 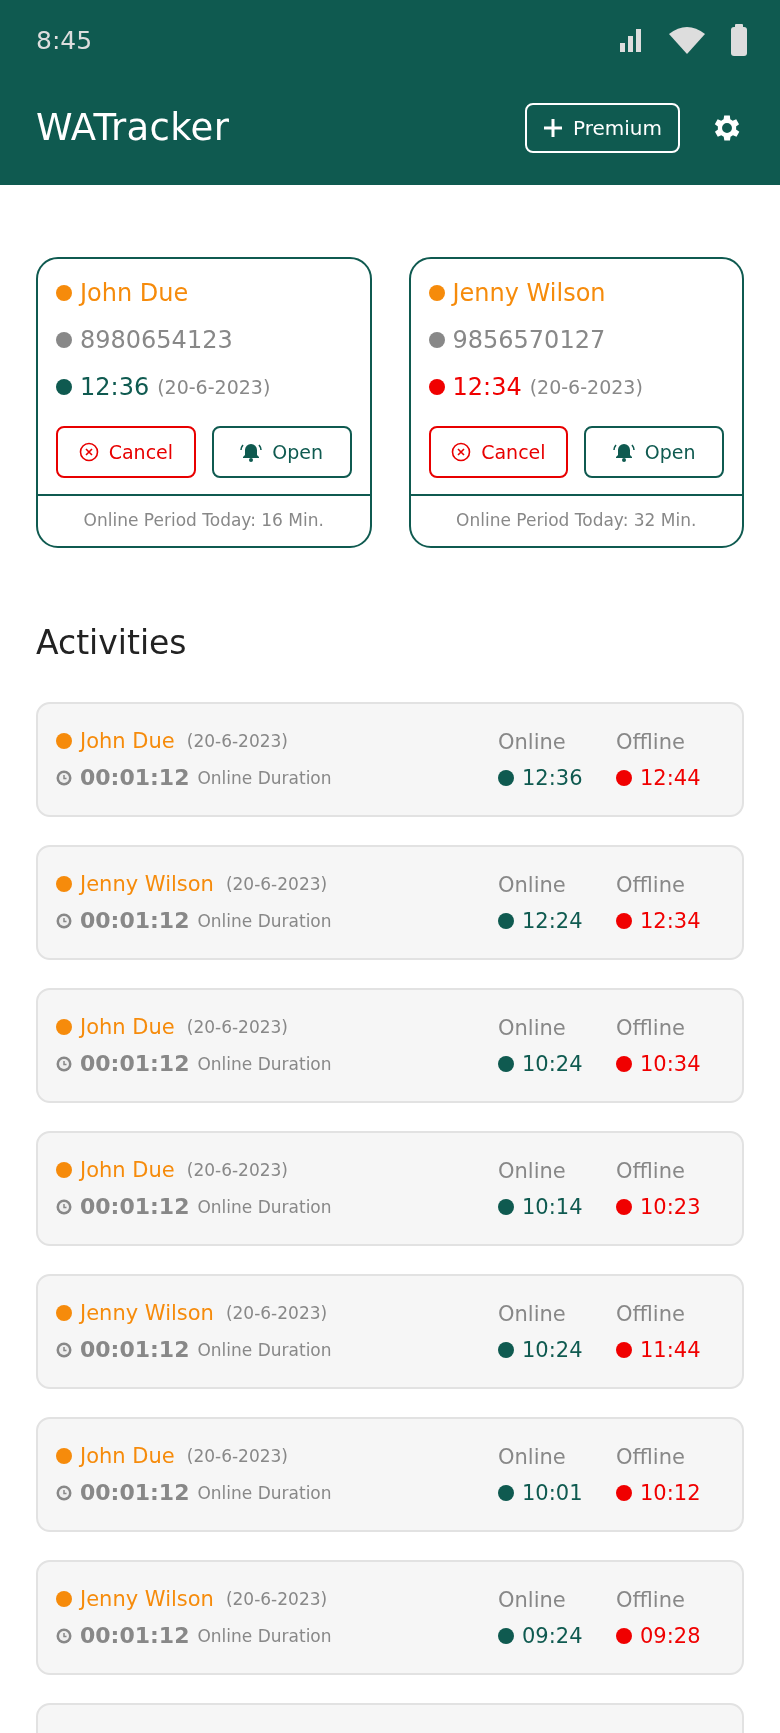 What do you see at coordinates (115, 387) in the screenshot?
I see `last-seen-time: 12:36` at bounding box center [115, 387].